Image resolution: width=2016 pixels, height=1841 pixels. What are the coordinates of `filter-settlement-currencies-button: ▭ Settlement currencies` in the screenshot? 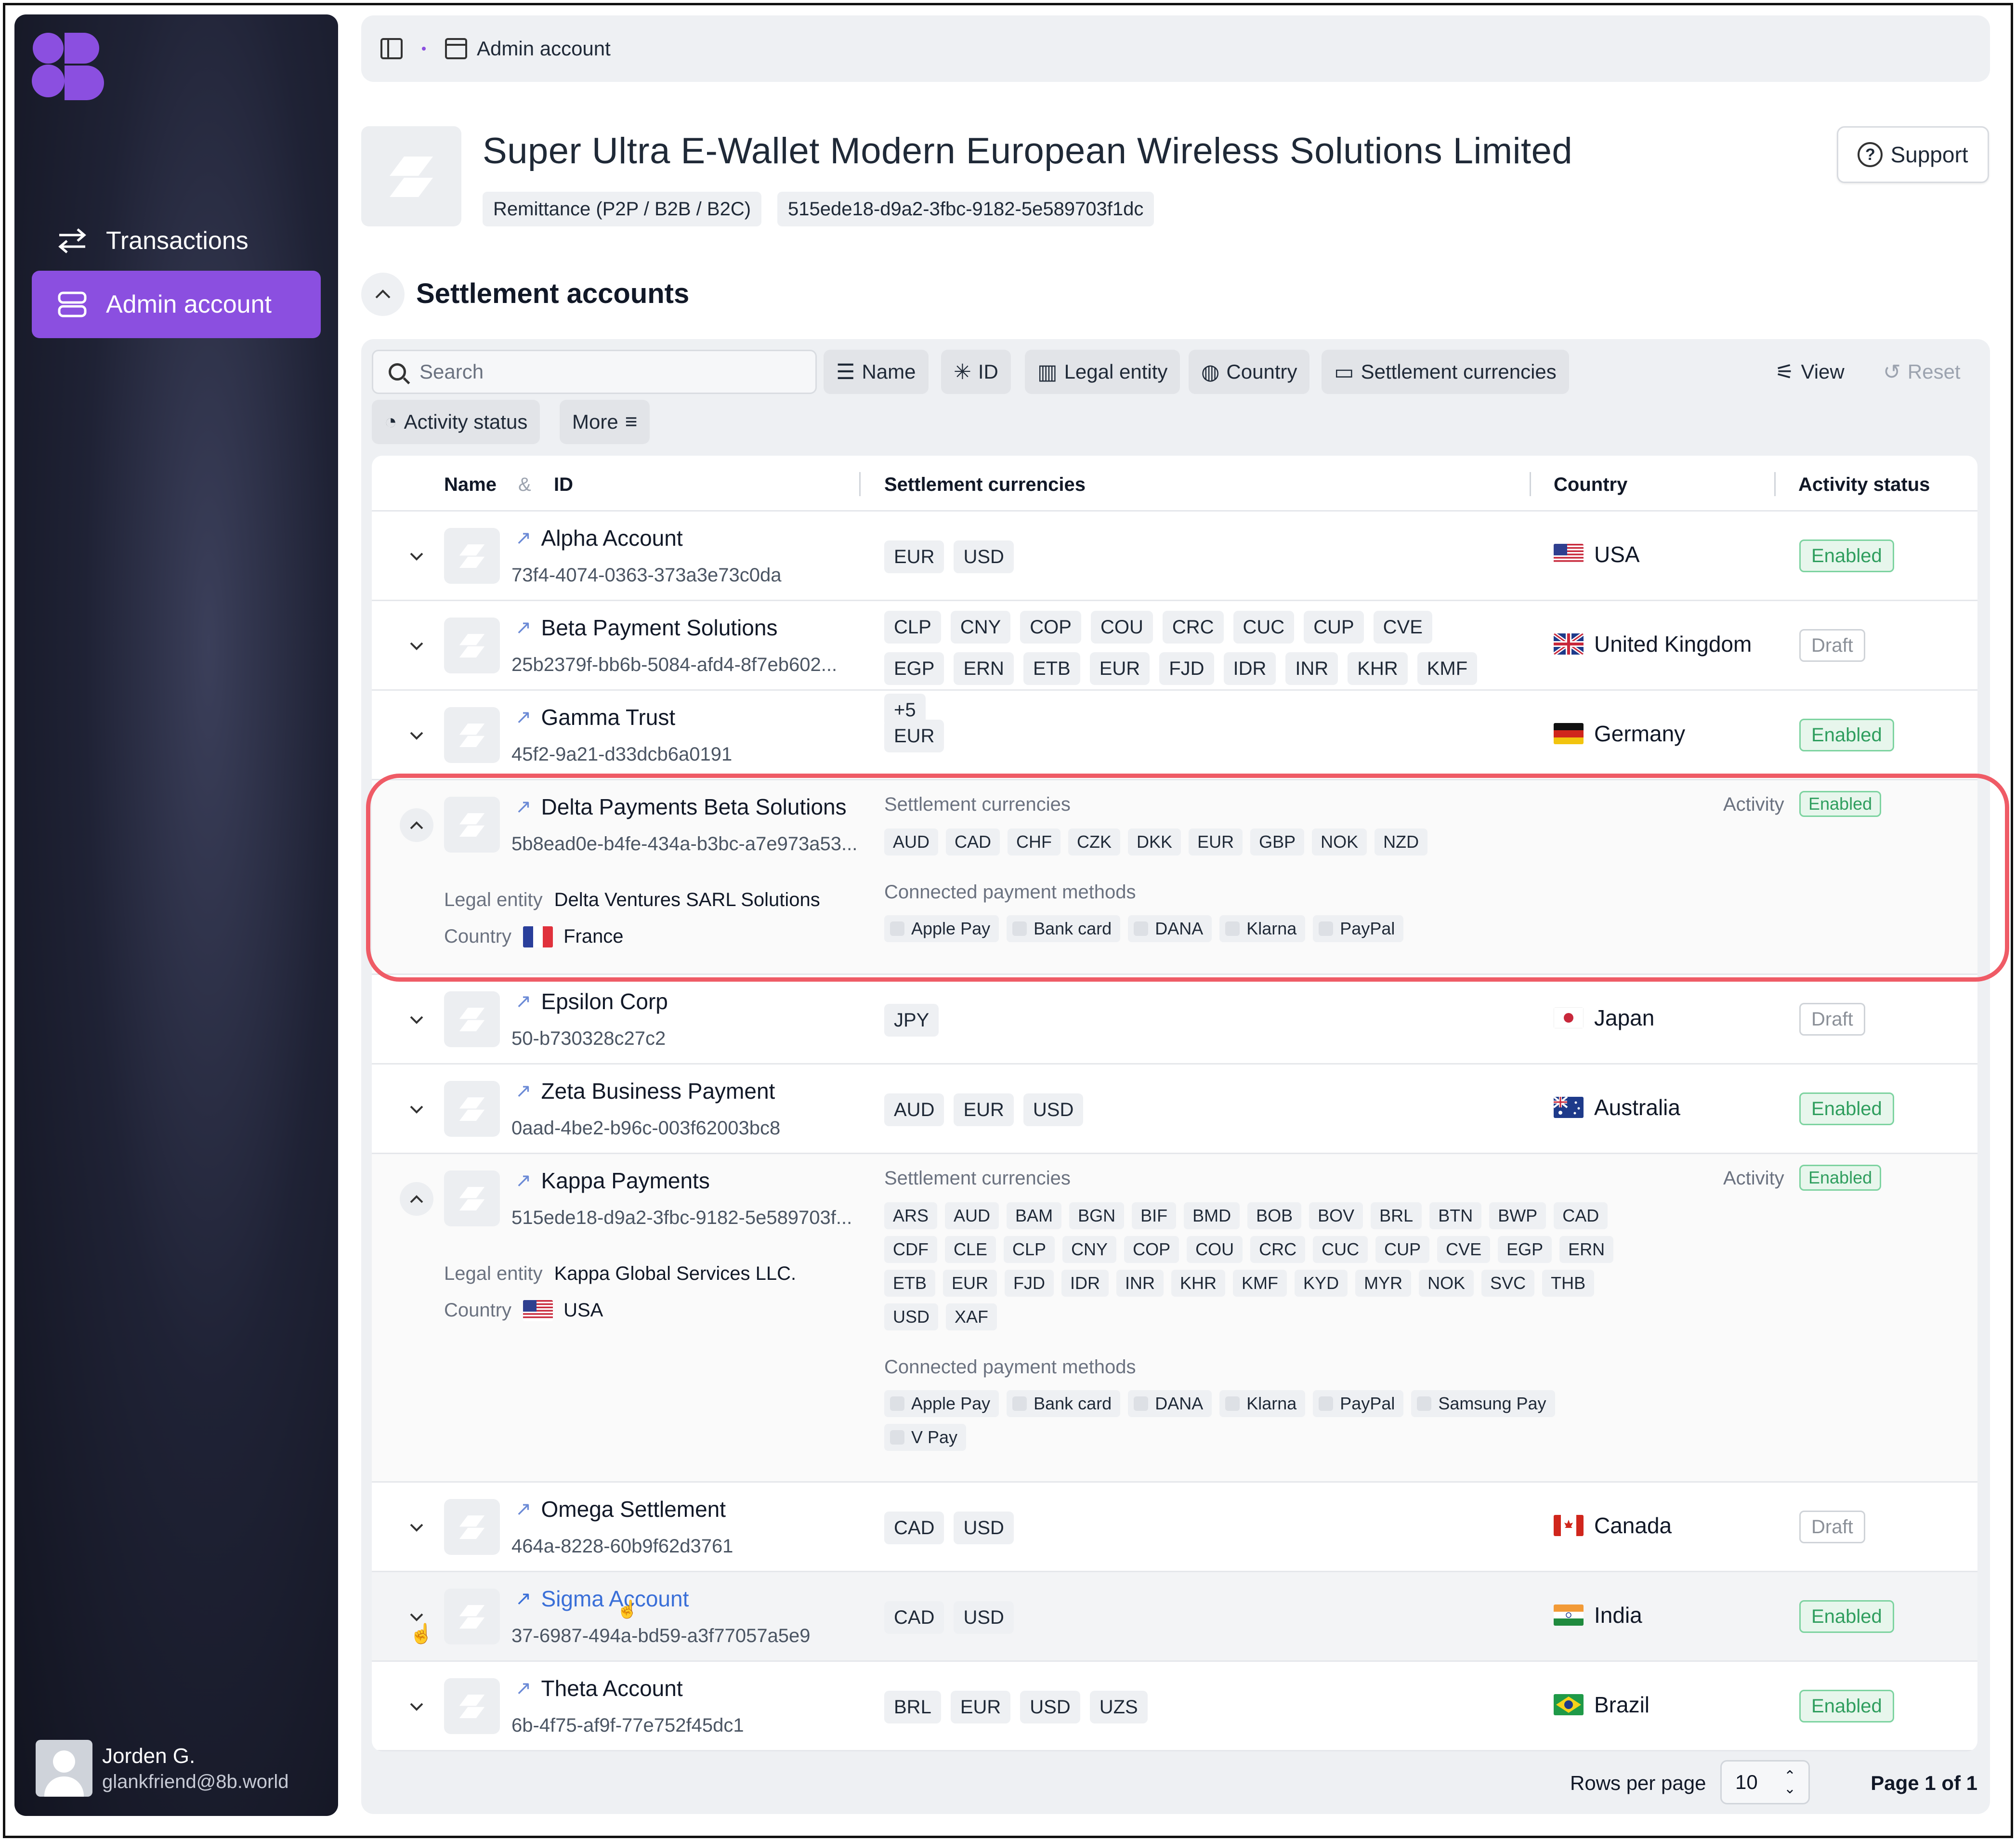 It's located at (1445, 372).